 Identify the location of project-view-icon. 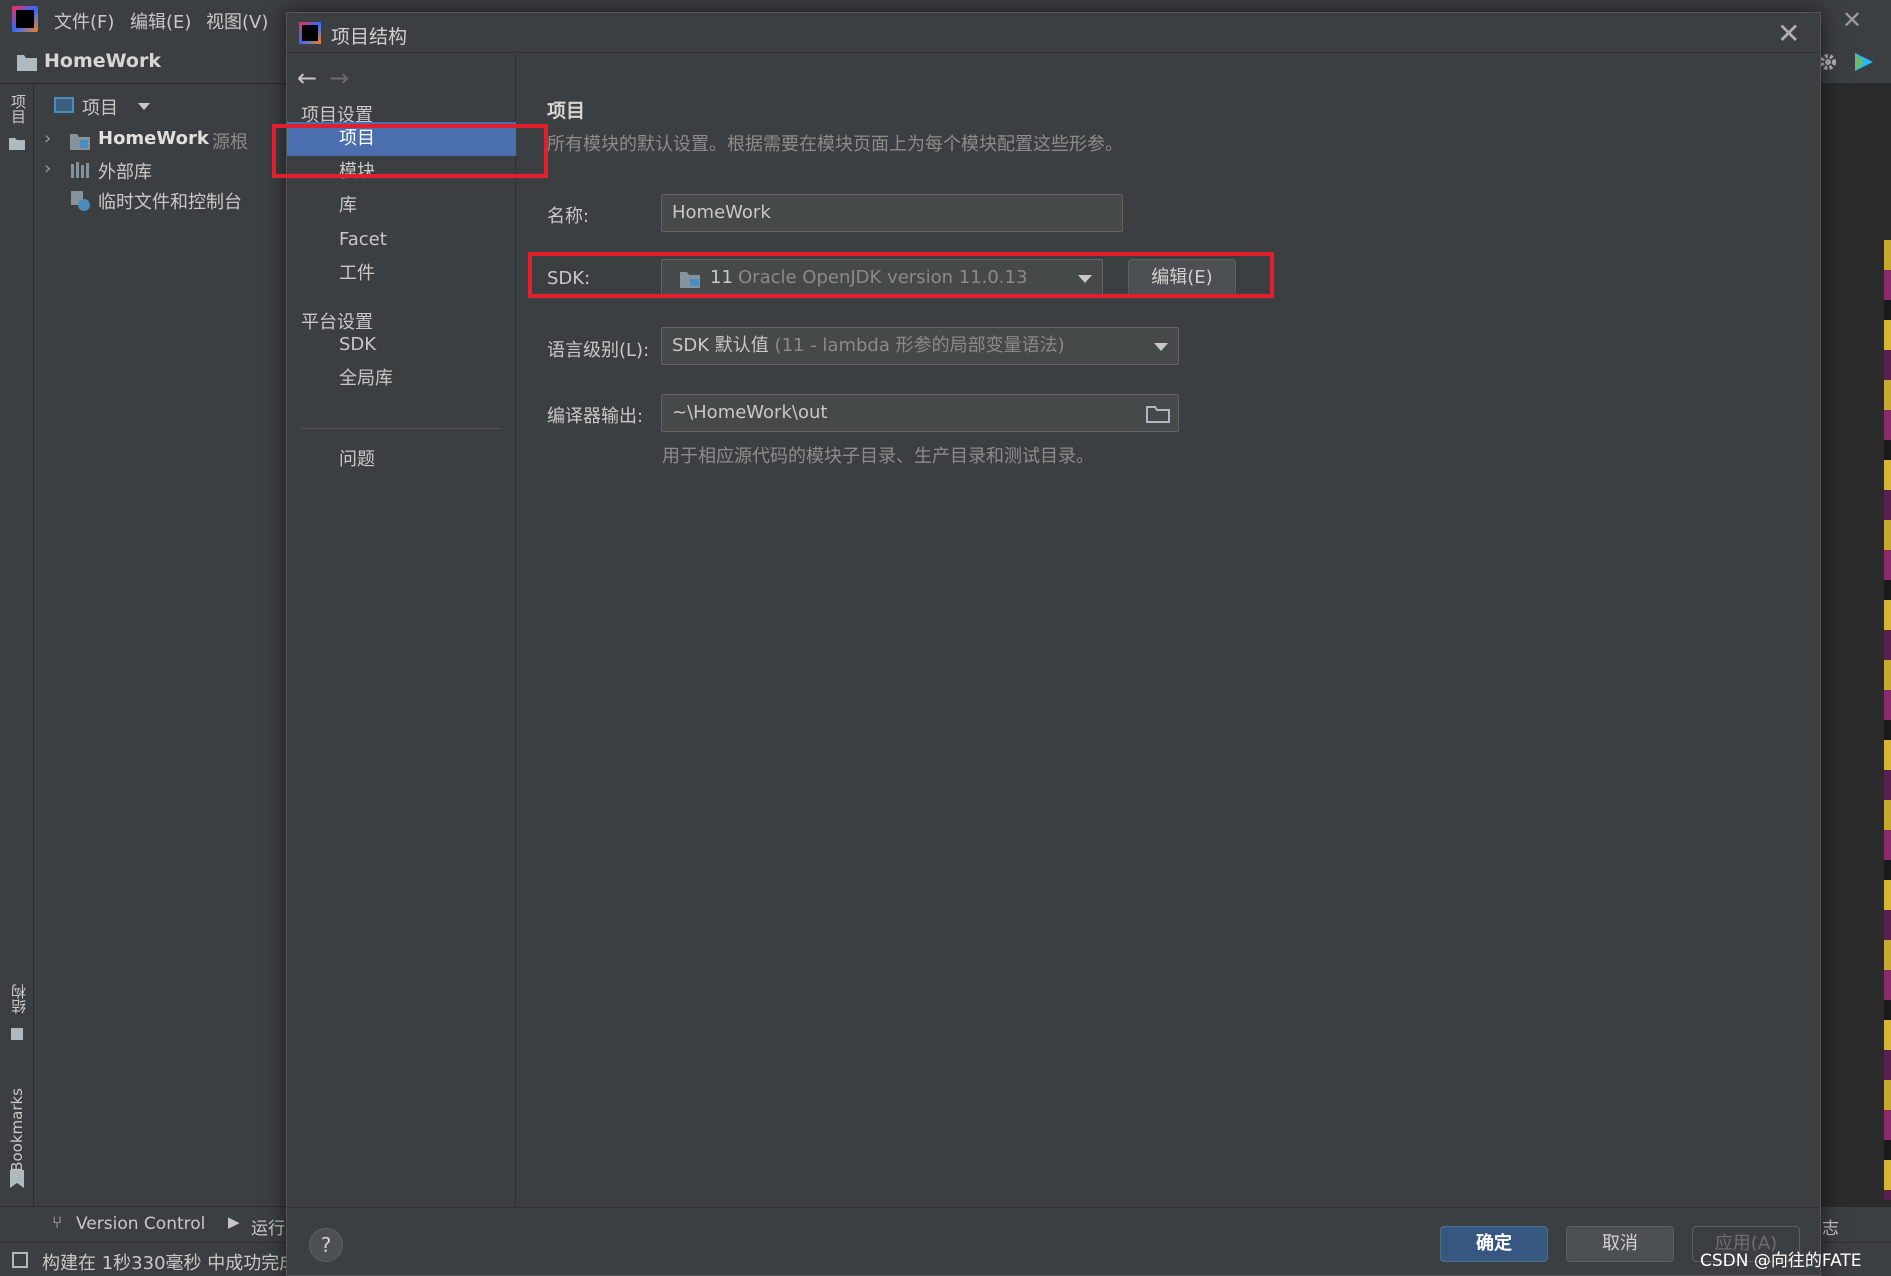
(64, 105).